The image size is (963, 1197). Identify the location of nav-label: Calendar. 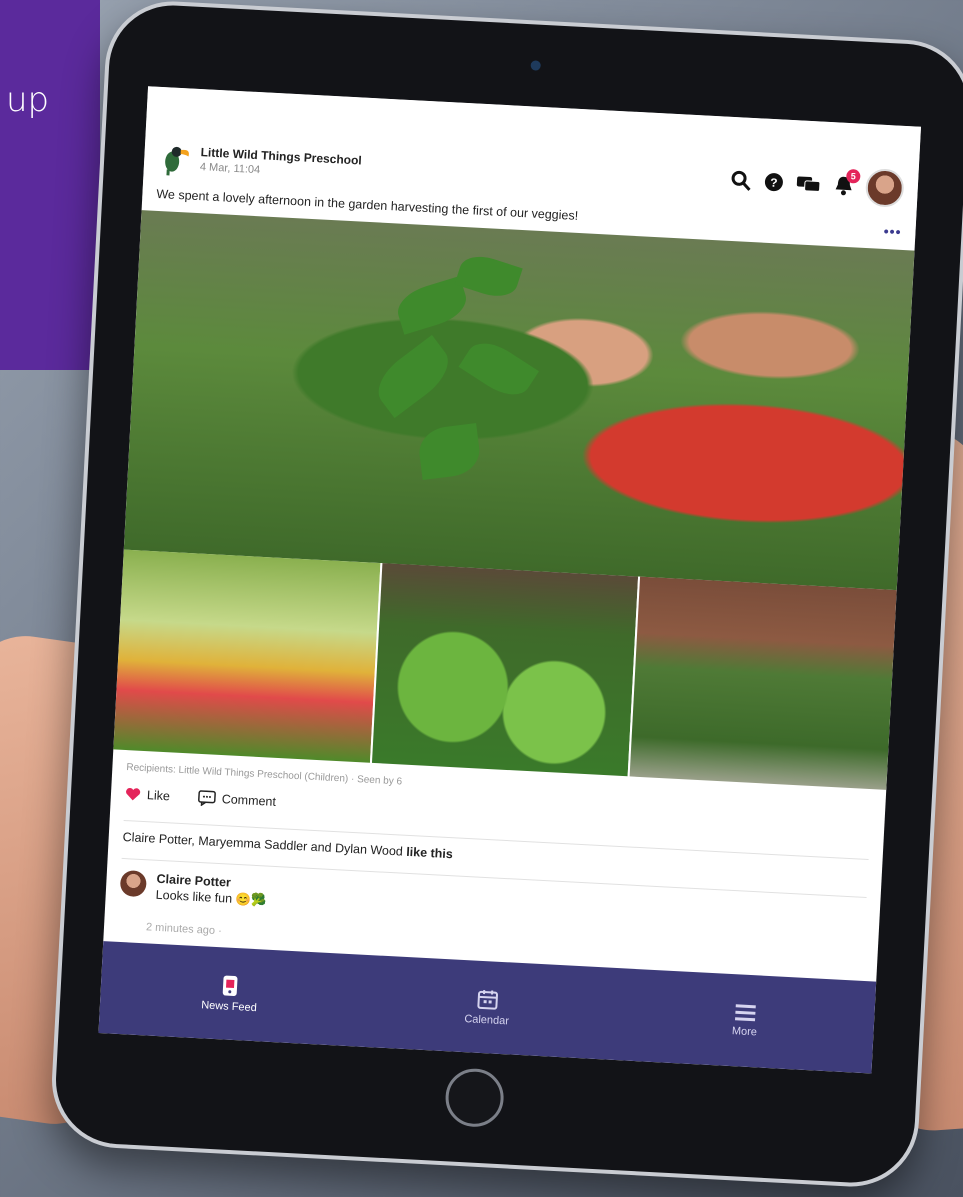
(487, 1020).